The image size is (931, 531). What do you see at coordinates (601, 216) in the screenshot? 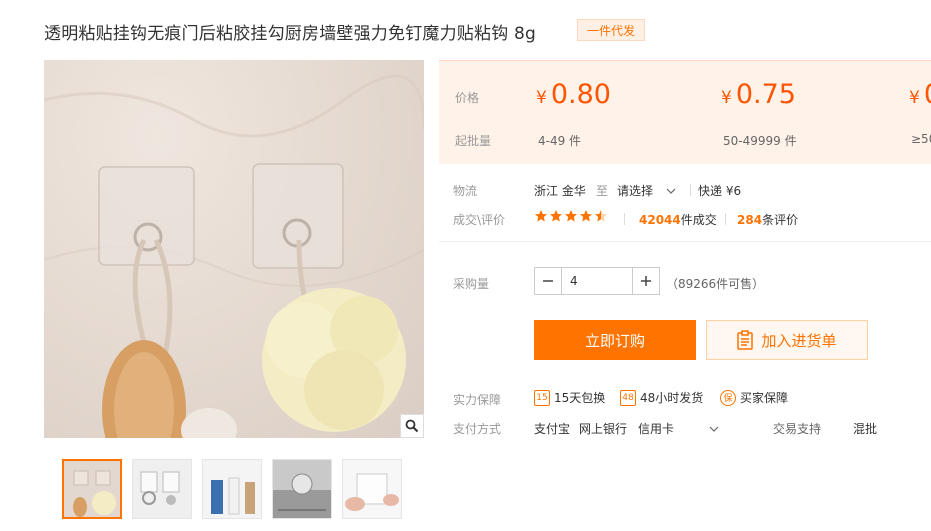
I see `star-half-icon` at bounding box center [601, 216].